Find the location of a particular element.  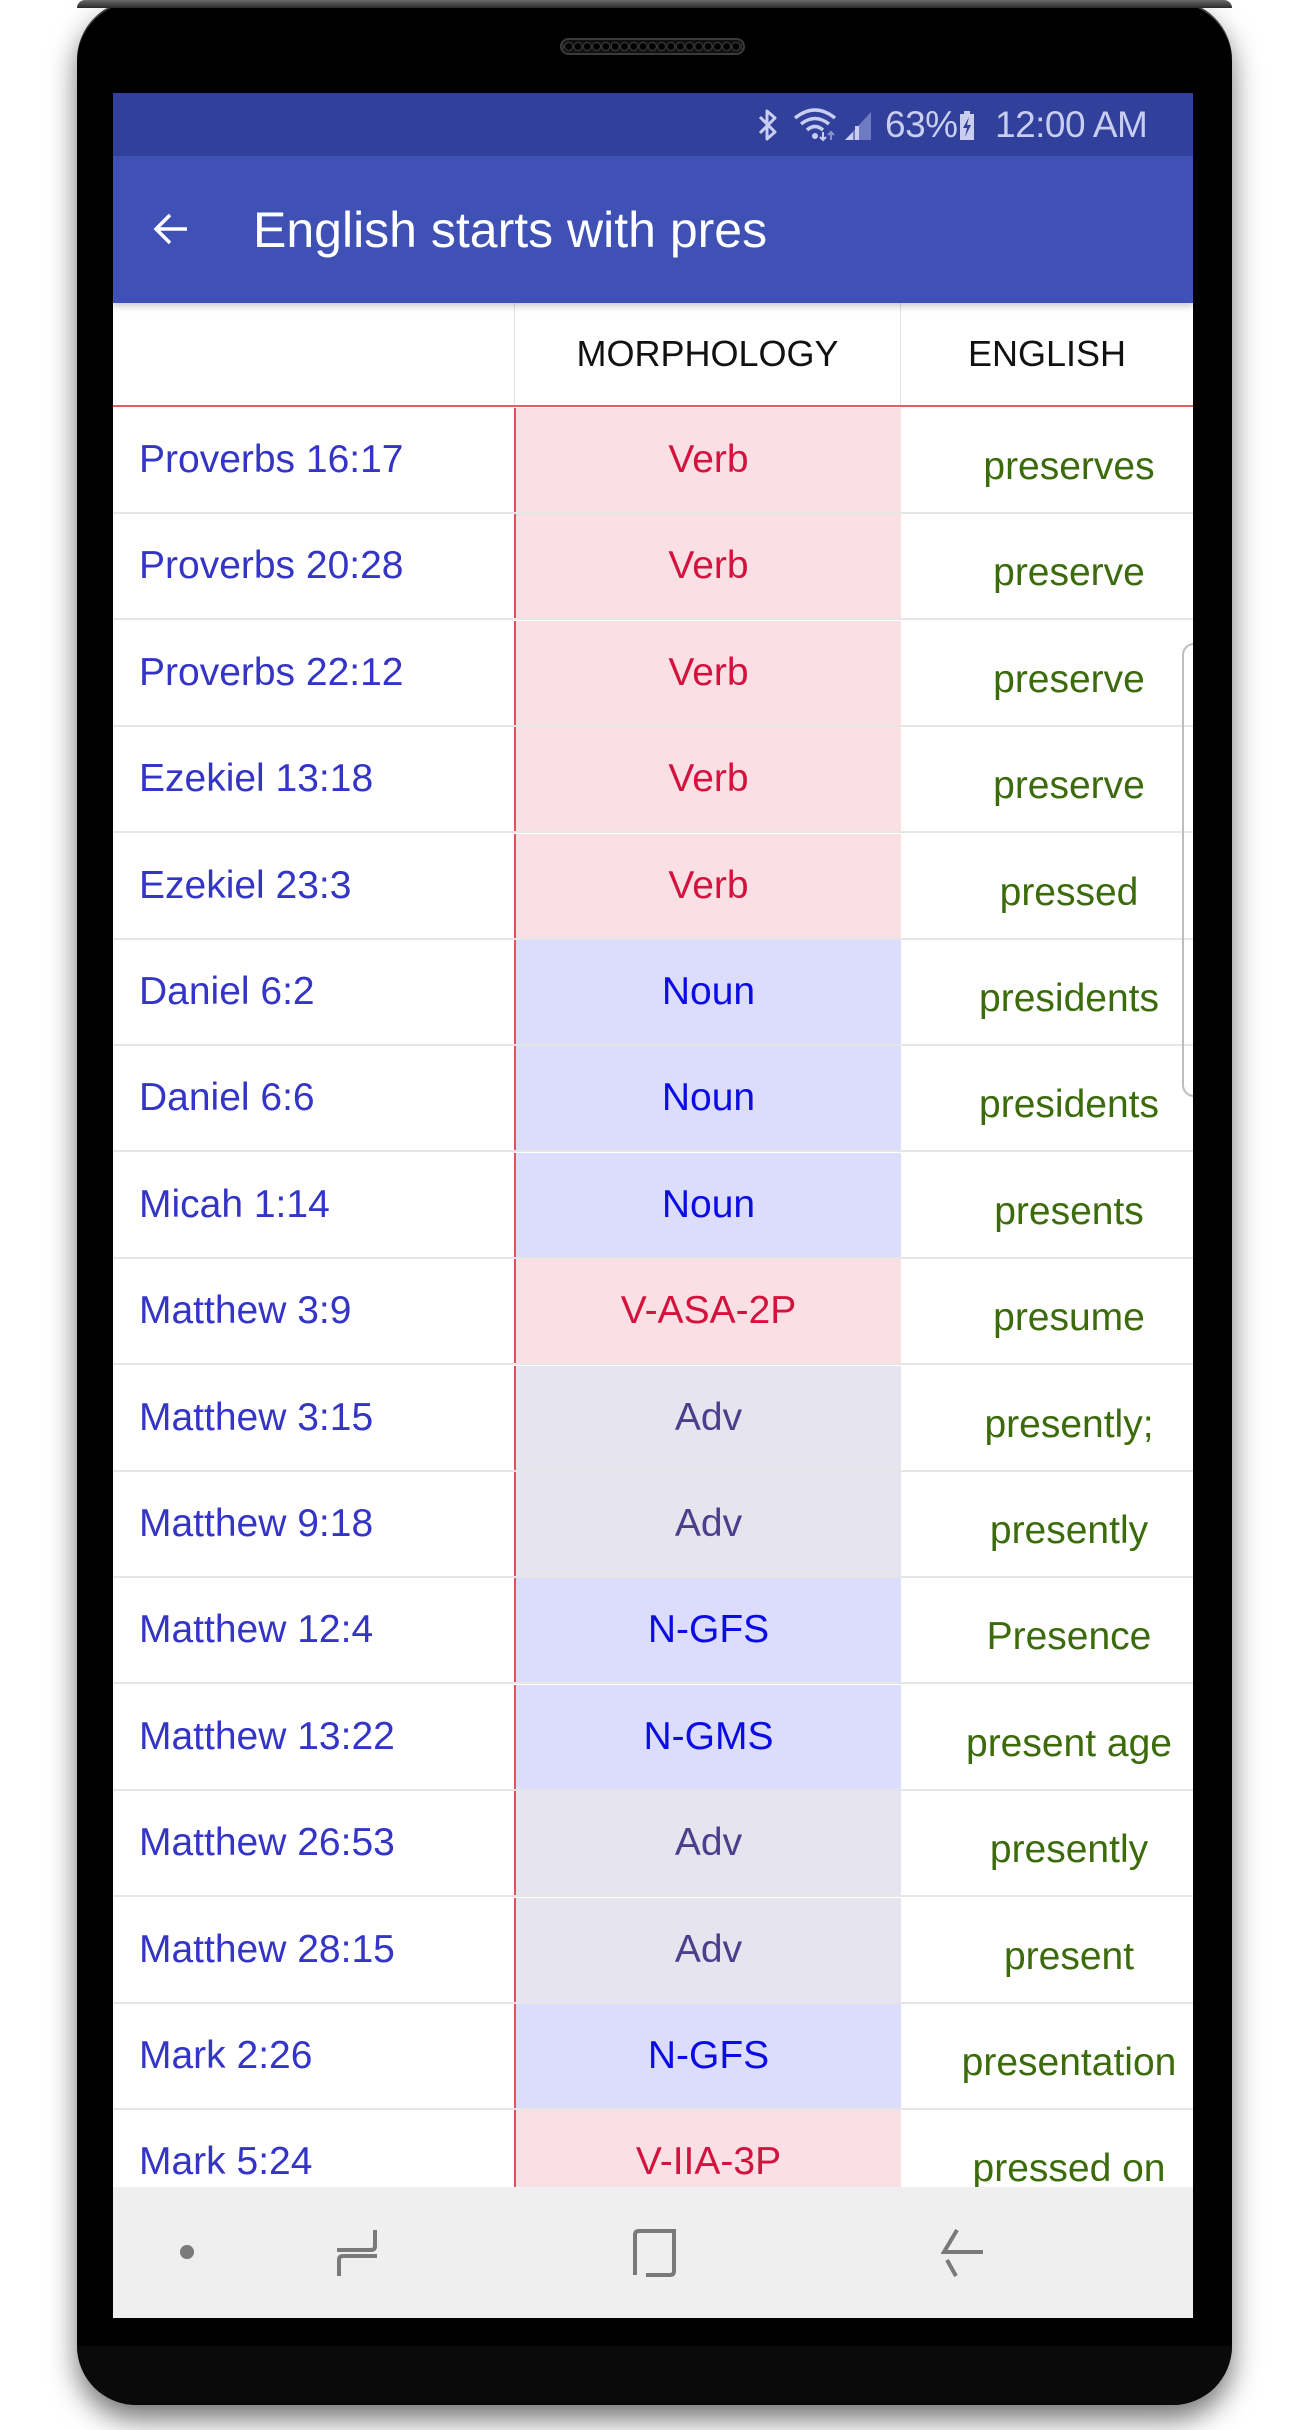

table-row: Matthew 3:15 Adv presently; is located at coordinates (653, 1418).